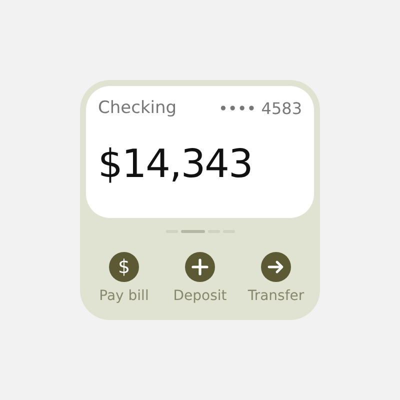  Describe the element at coordinates (192, 231) in the screenshot. I see `page-indicator` at that location.